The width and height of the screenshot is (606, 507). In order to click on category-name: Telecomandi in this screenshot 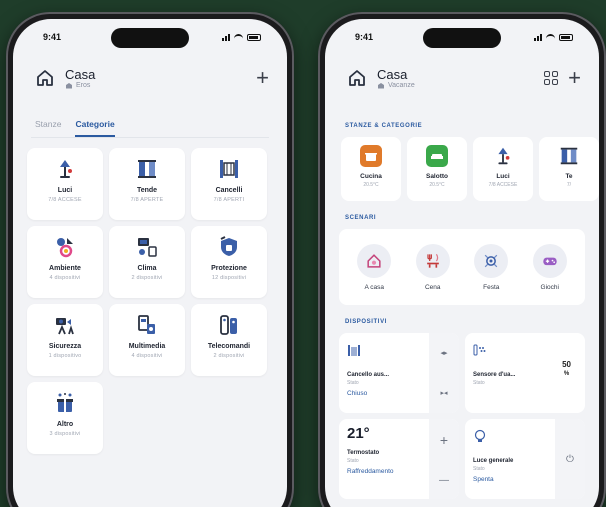, I will do `click(229, 346)`.